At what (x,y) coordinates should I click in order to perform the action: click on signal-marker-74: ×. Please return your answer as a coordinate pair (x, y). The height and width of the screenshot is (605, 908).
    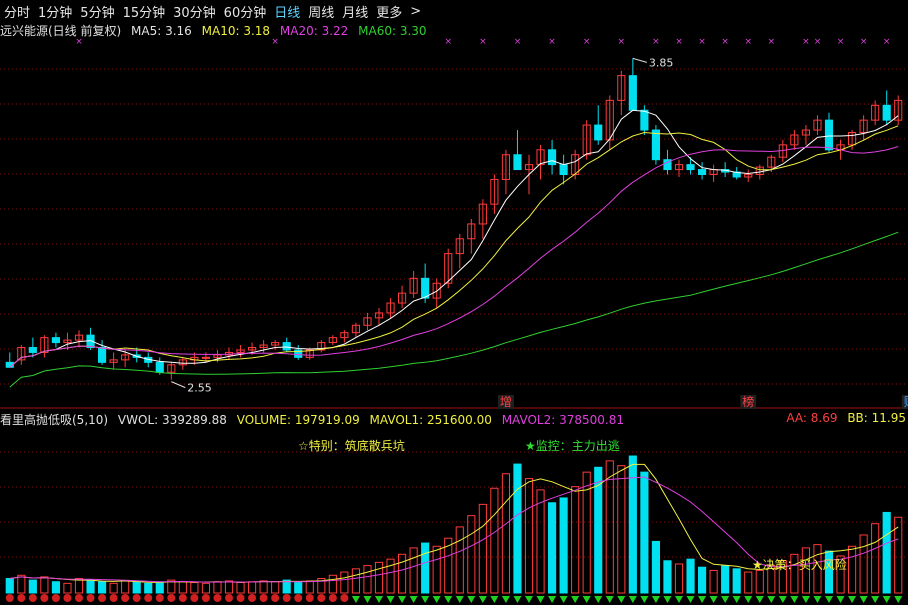
    Looking at the image, I should click on (864, 42).